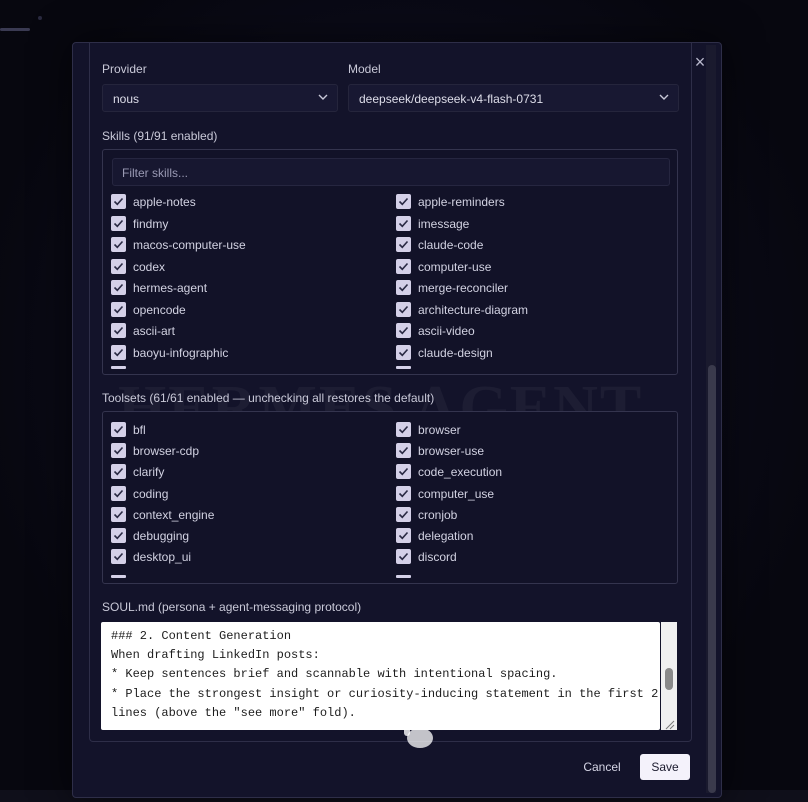  What do you see at coordinates (159, 309) in the screenshot?
I see `checkbox-label: opencode` at bounding box center [159, 309].